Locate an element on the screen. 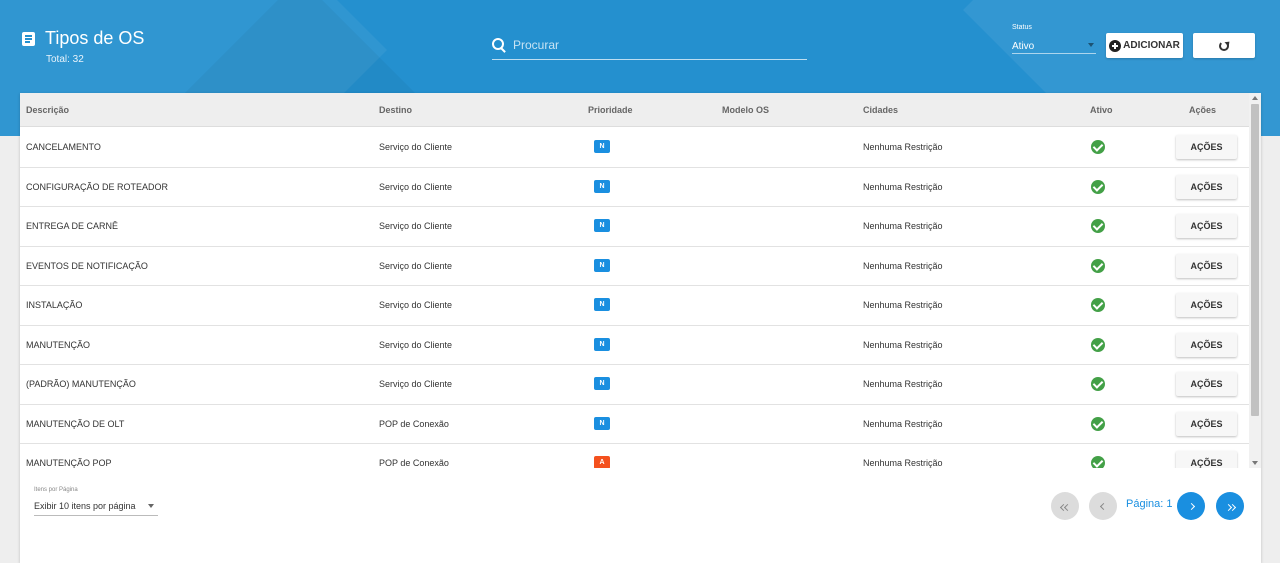 The image size is (1280, 563). cell-descricao: INSTALAÇÃO is located at coordinates (54, 305).